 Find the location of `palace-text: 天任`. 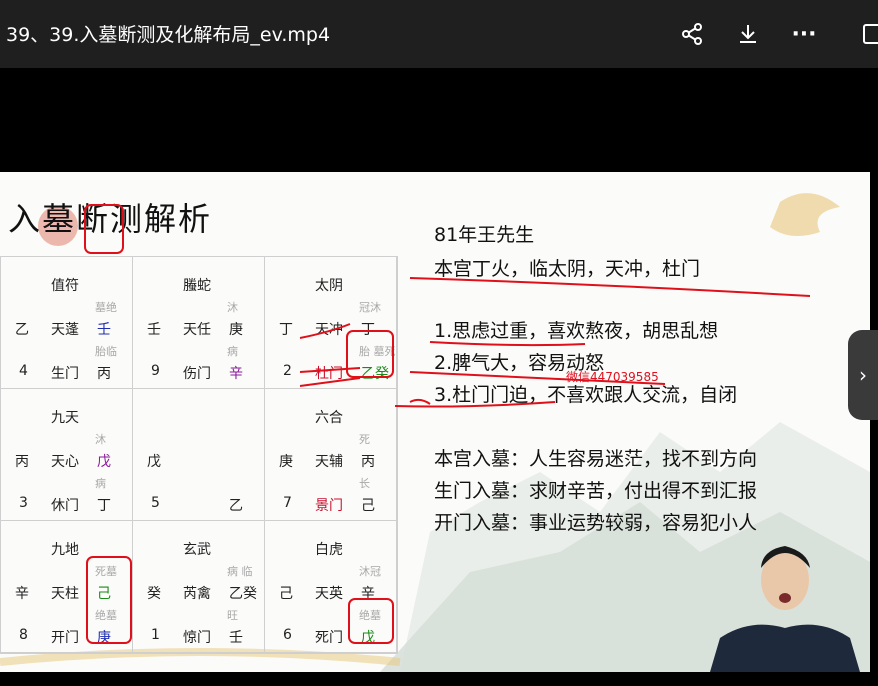

palace-text: 天任 is located at coordinates (197, 330).